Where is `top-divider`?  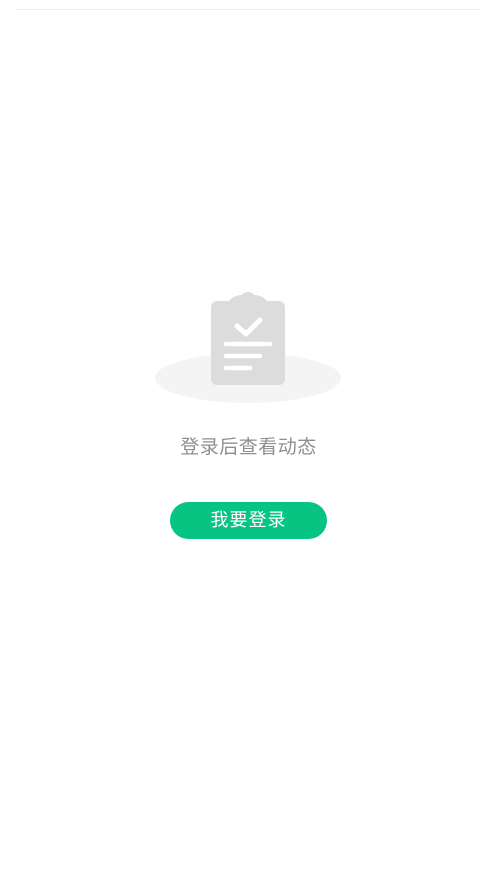
top-divider is located at coordinates (248, 9).